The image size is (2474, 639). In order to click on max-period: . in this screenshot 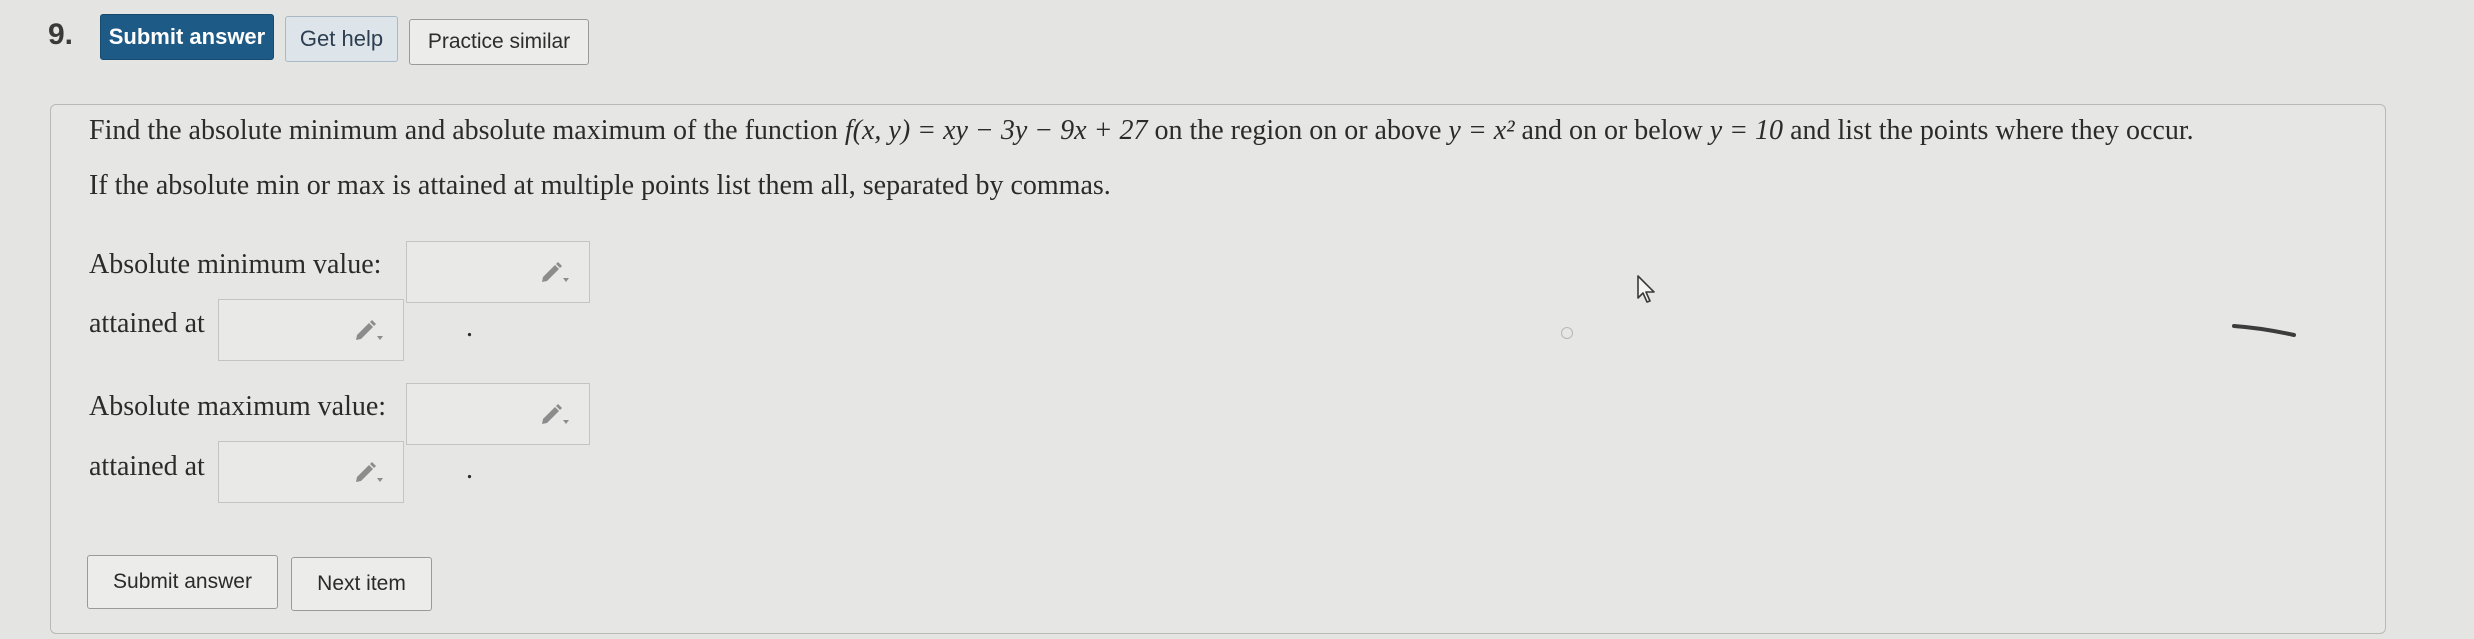, I will do `click(469, 469)`.